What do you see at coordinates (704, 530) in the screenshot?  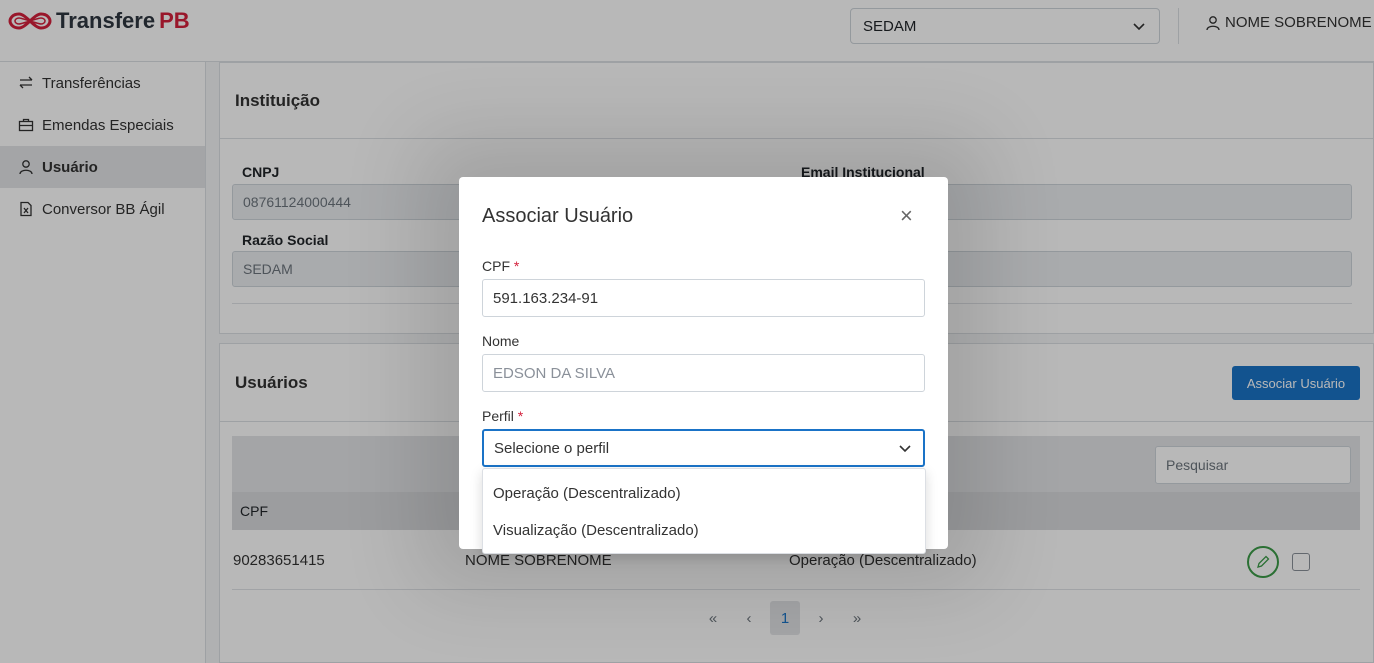 I see `perfil-option-visualizacao: Visualização (Descentralizado)` at bounding box center [704, 530].